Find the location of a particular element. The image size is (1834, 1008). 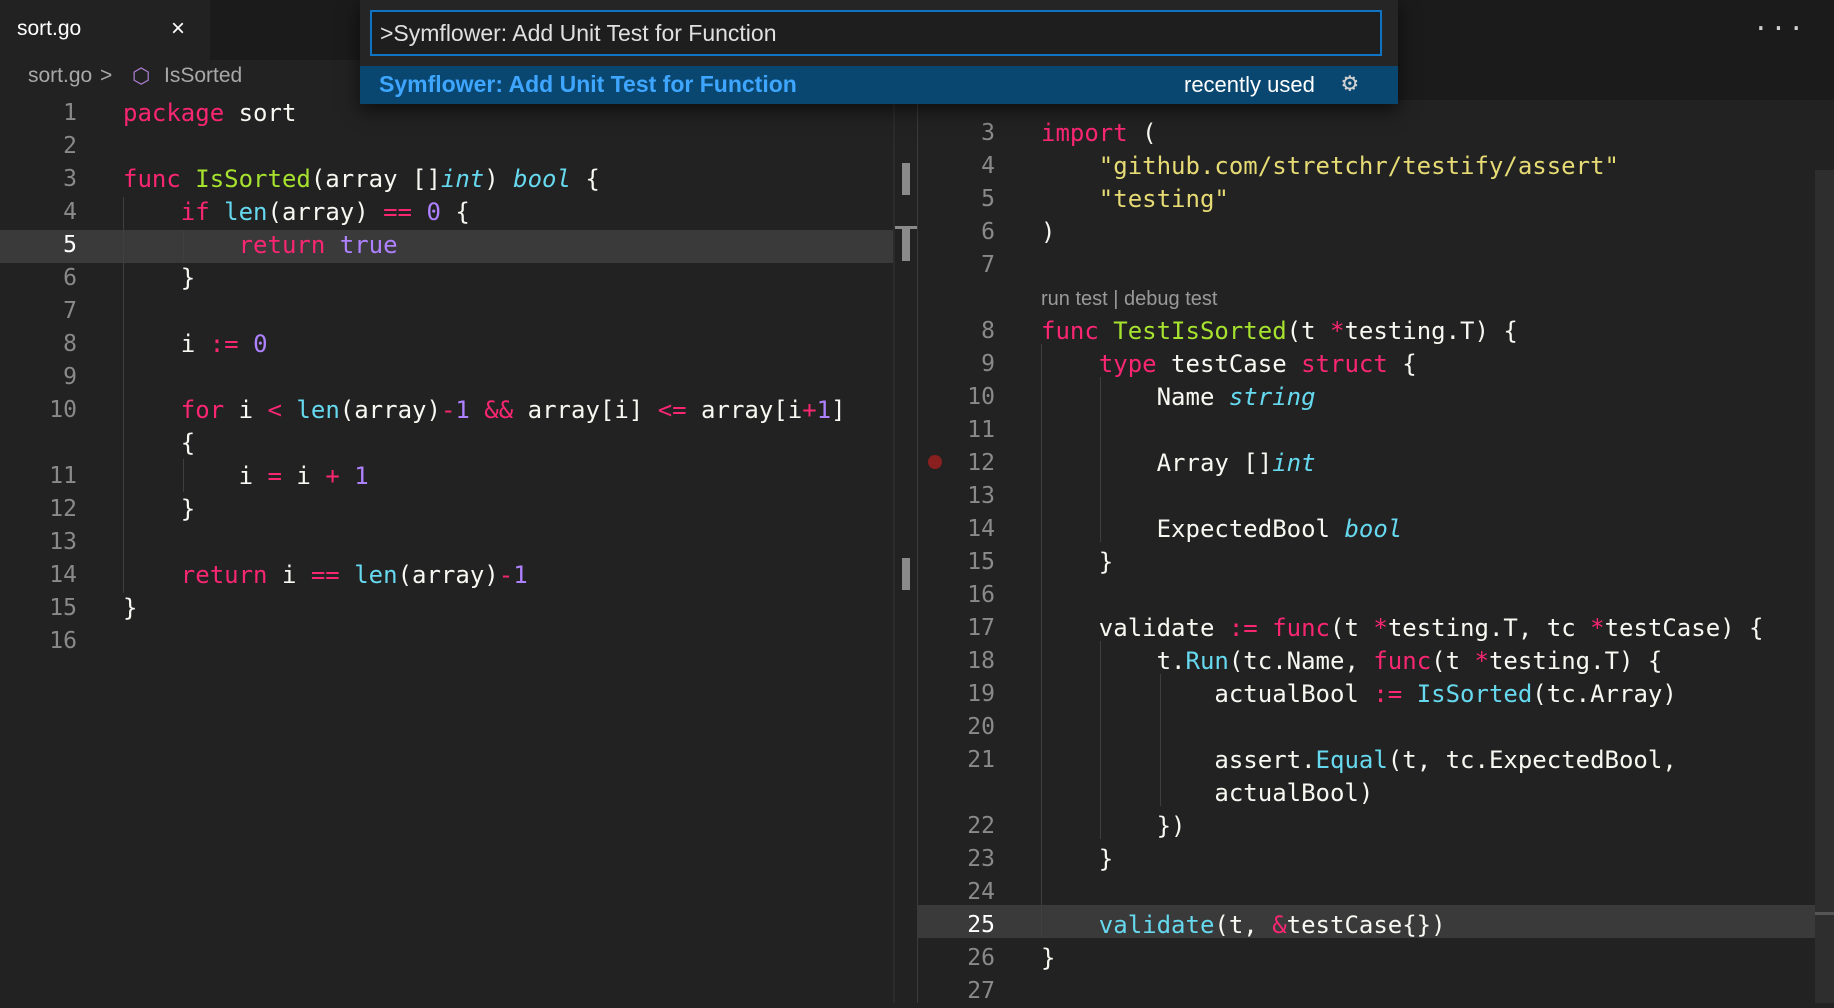

tab-label: sort.go is located at coordinates (49, 28).